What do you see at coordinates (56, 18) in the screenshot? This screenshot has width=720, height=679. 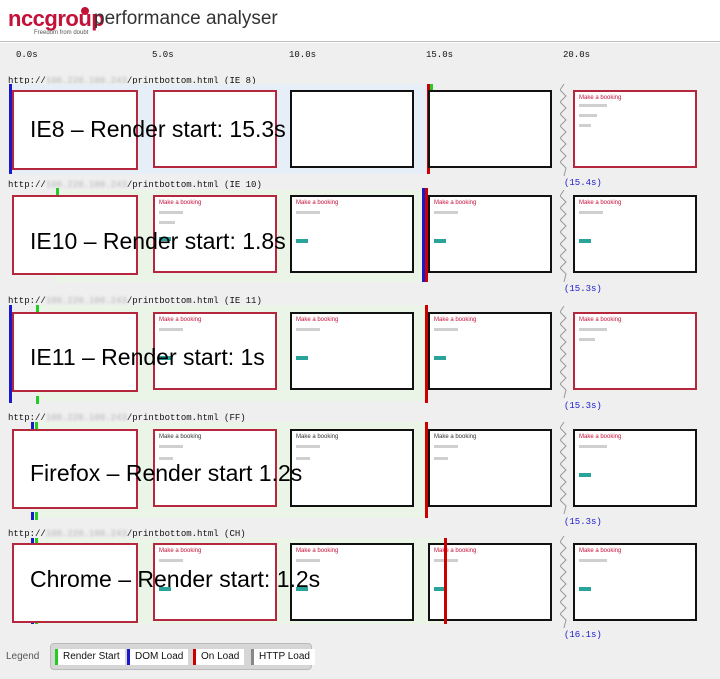 I see `ncc-logo: nccgroup` at bounding box center [56, 18].